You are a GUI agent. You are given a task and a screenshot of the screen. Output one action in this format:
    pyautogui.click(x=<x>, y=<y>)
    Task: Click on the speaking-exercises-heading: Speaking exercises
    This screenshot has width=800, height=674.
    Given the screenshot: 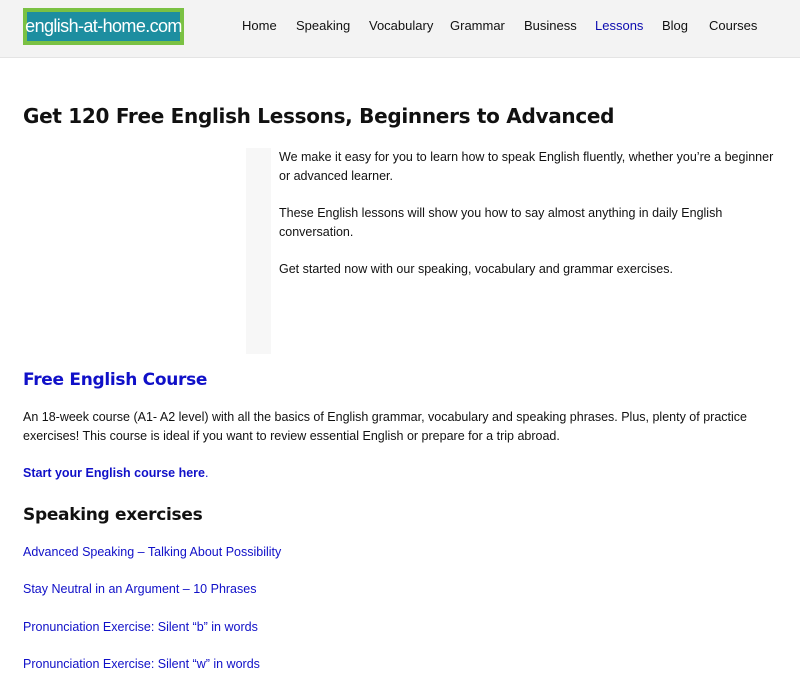 What is the action you would take?
    pyautogui.click(x=113, y=515)
    